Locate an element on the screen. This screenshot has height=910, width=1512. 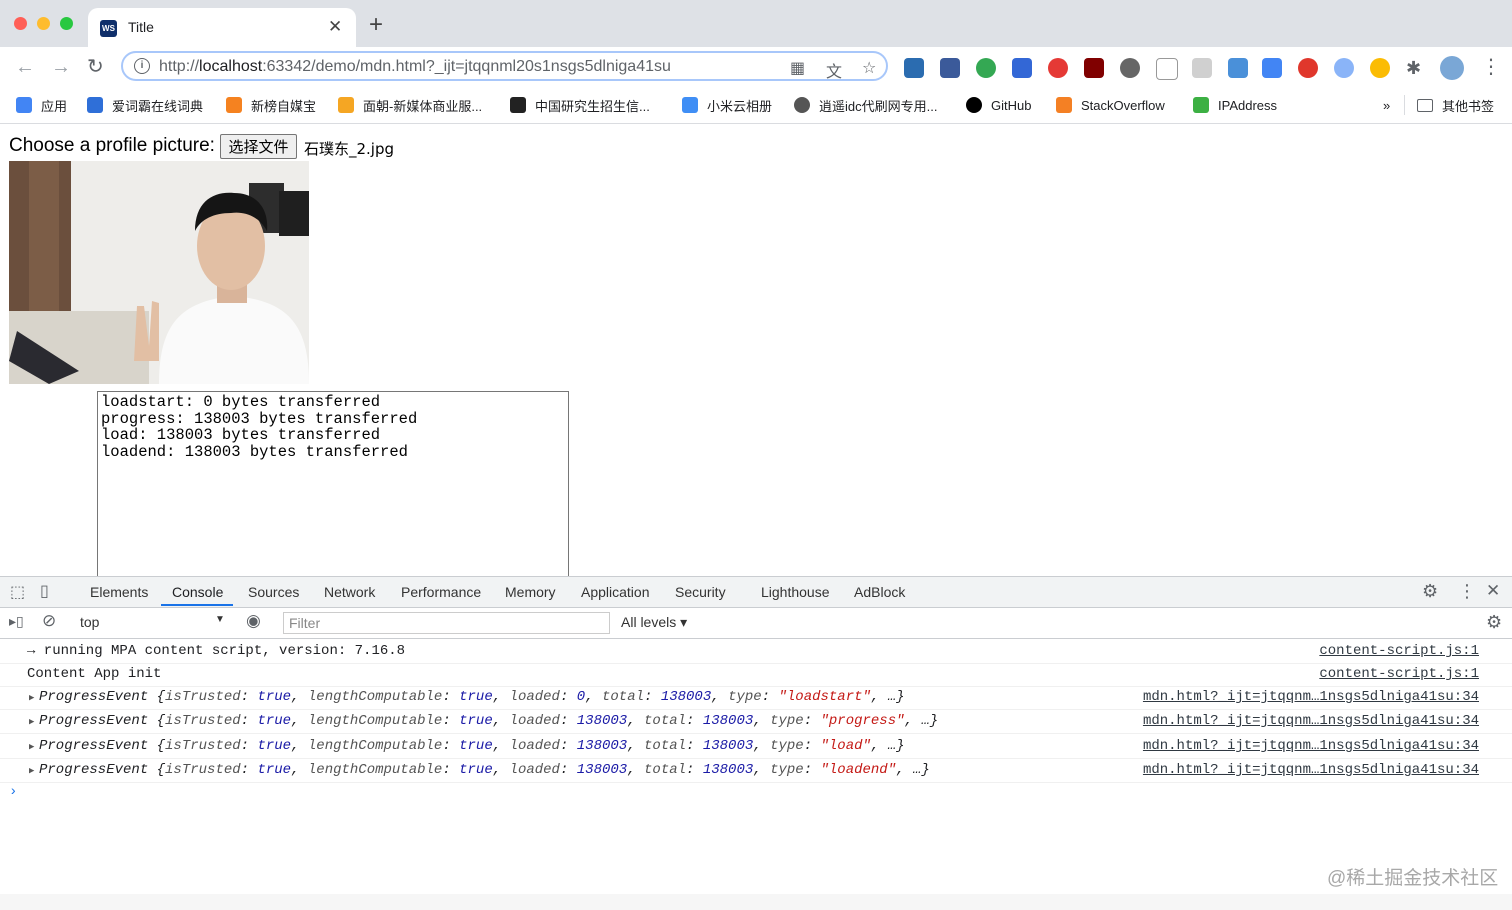
tab-adblock: AdBlock is located at coordinates (879, 592).